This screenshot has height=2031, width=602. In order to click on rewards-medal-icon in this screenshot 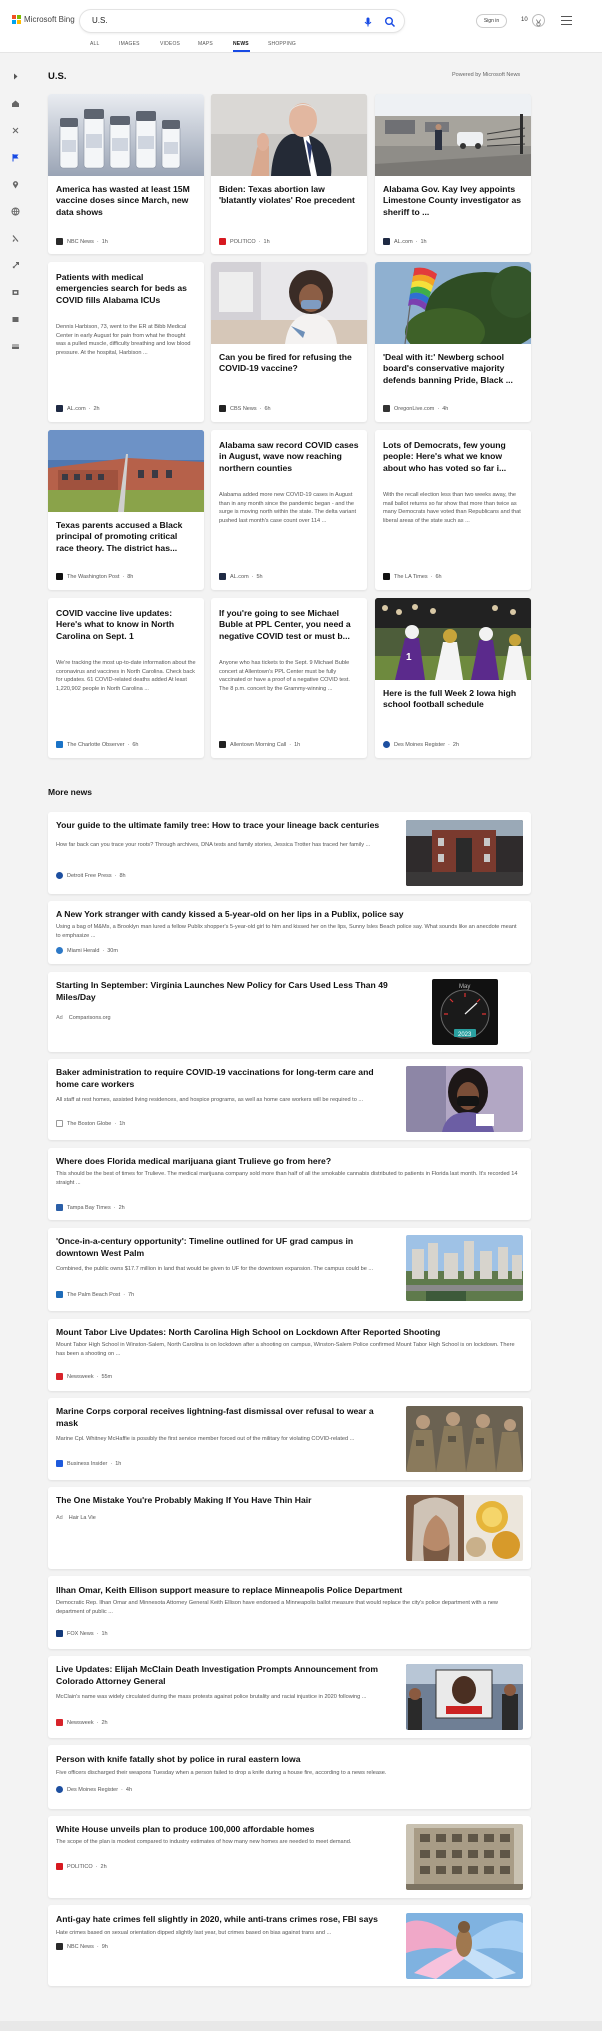, I will do `click(538, 20)`.